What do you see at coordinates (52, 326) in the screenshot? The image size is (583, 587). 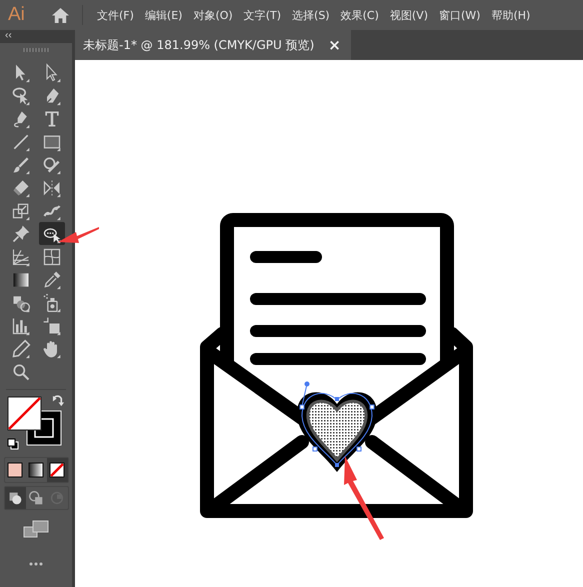 I see `artboard-icon` at bounding box center [52, 326].